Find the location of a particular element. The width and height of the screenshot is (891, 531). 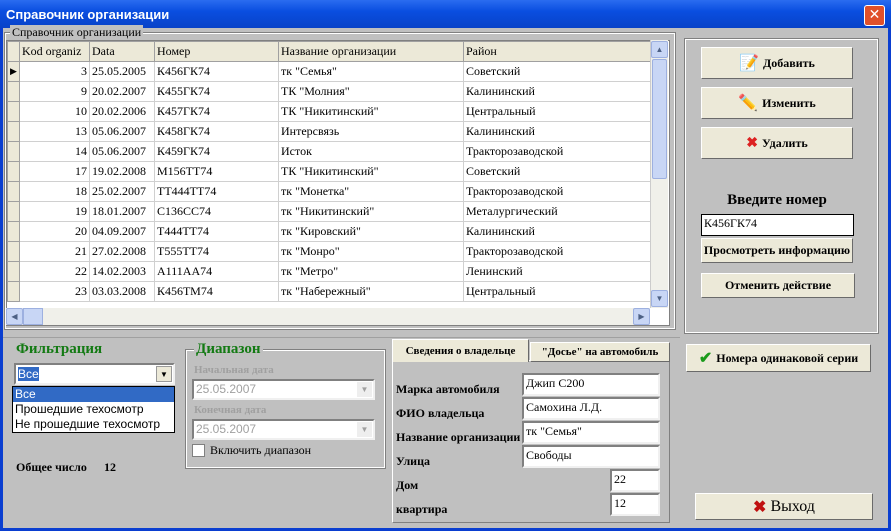

cell-org-name: тк "Монетка" is located at coordinates (371, 191).